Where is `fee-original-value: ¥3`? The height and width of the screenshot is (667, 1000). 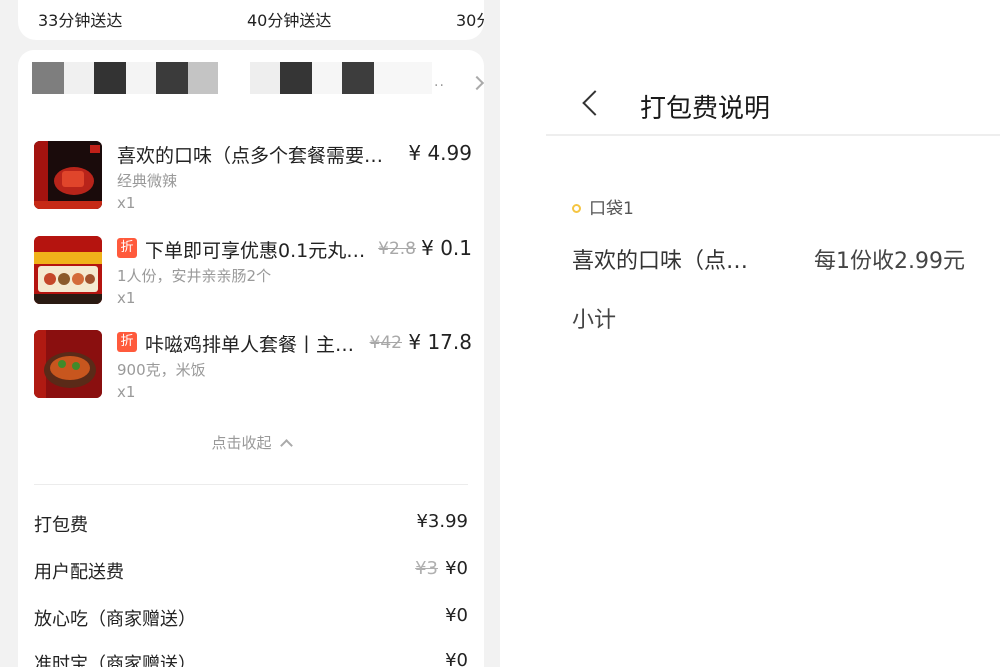 fee-original-value: ¥3 is located at coordinates (426, 568).